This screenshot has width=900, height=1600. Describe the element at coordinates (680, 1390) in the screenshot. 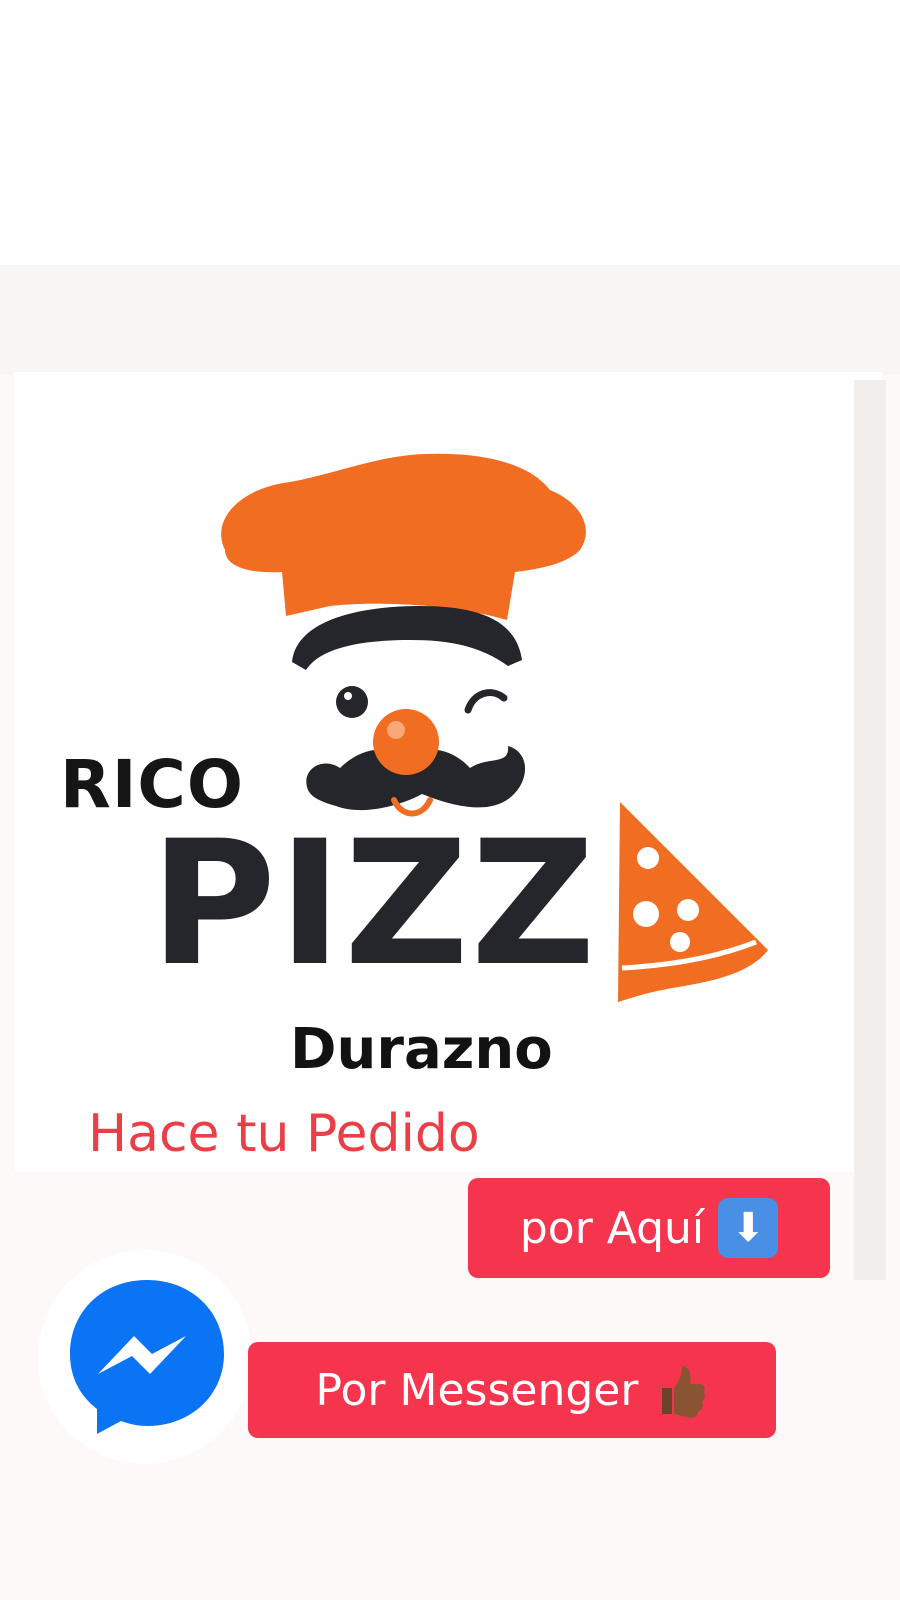

I see `thumbs-up-icon` at that location.